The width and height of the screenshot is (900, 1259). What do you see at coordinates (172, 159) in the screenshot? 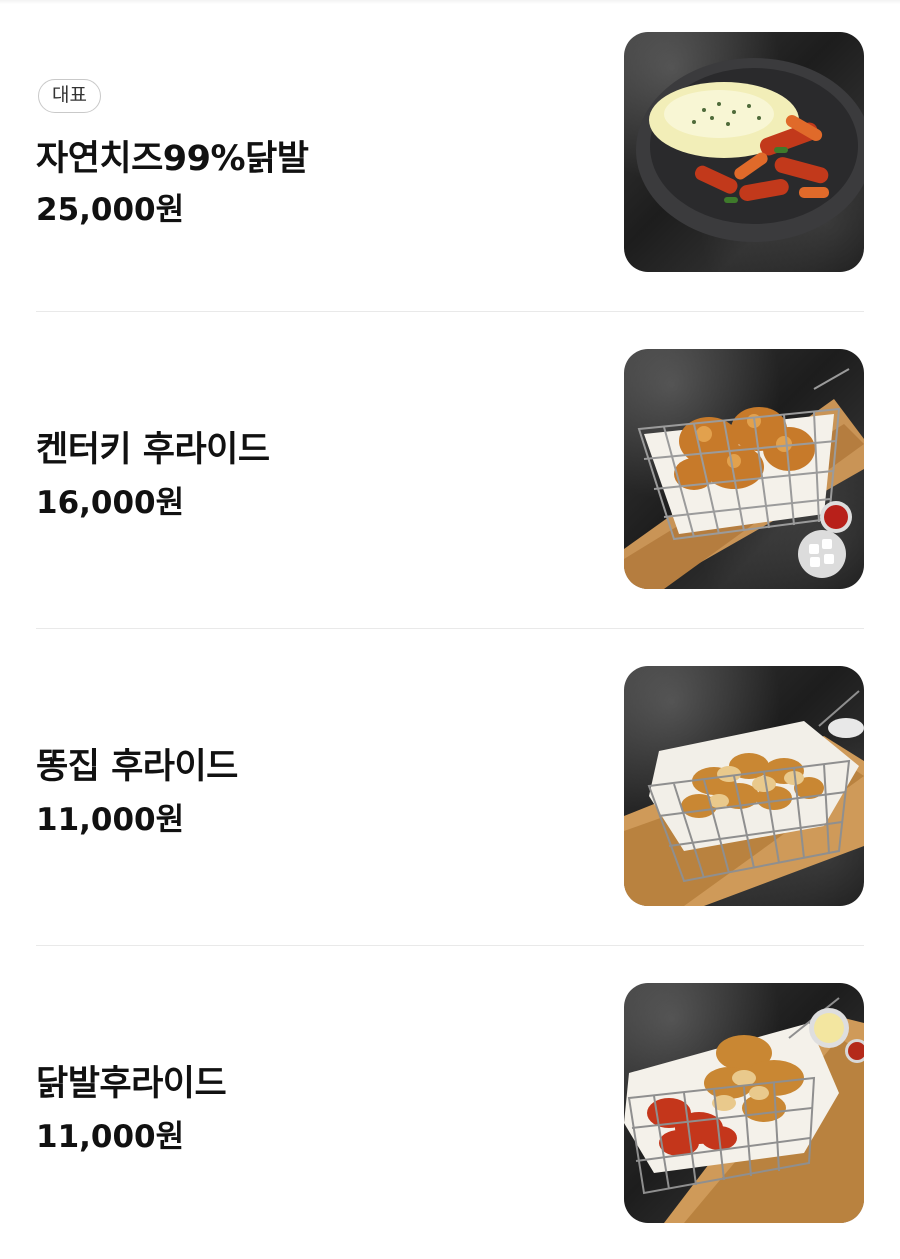
I see `menu-item-name: 자연치즈99%닭발` at bounding box center [172, 159].